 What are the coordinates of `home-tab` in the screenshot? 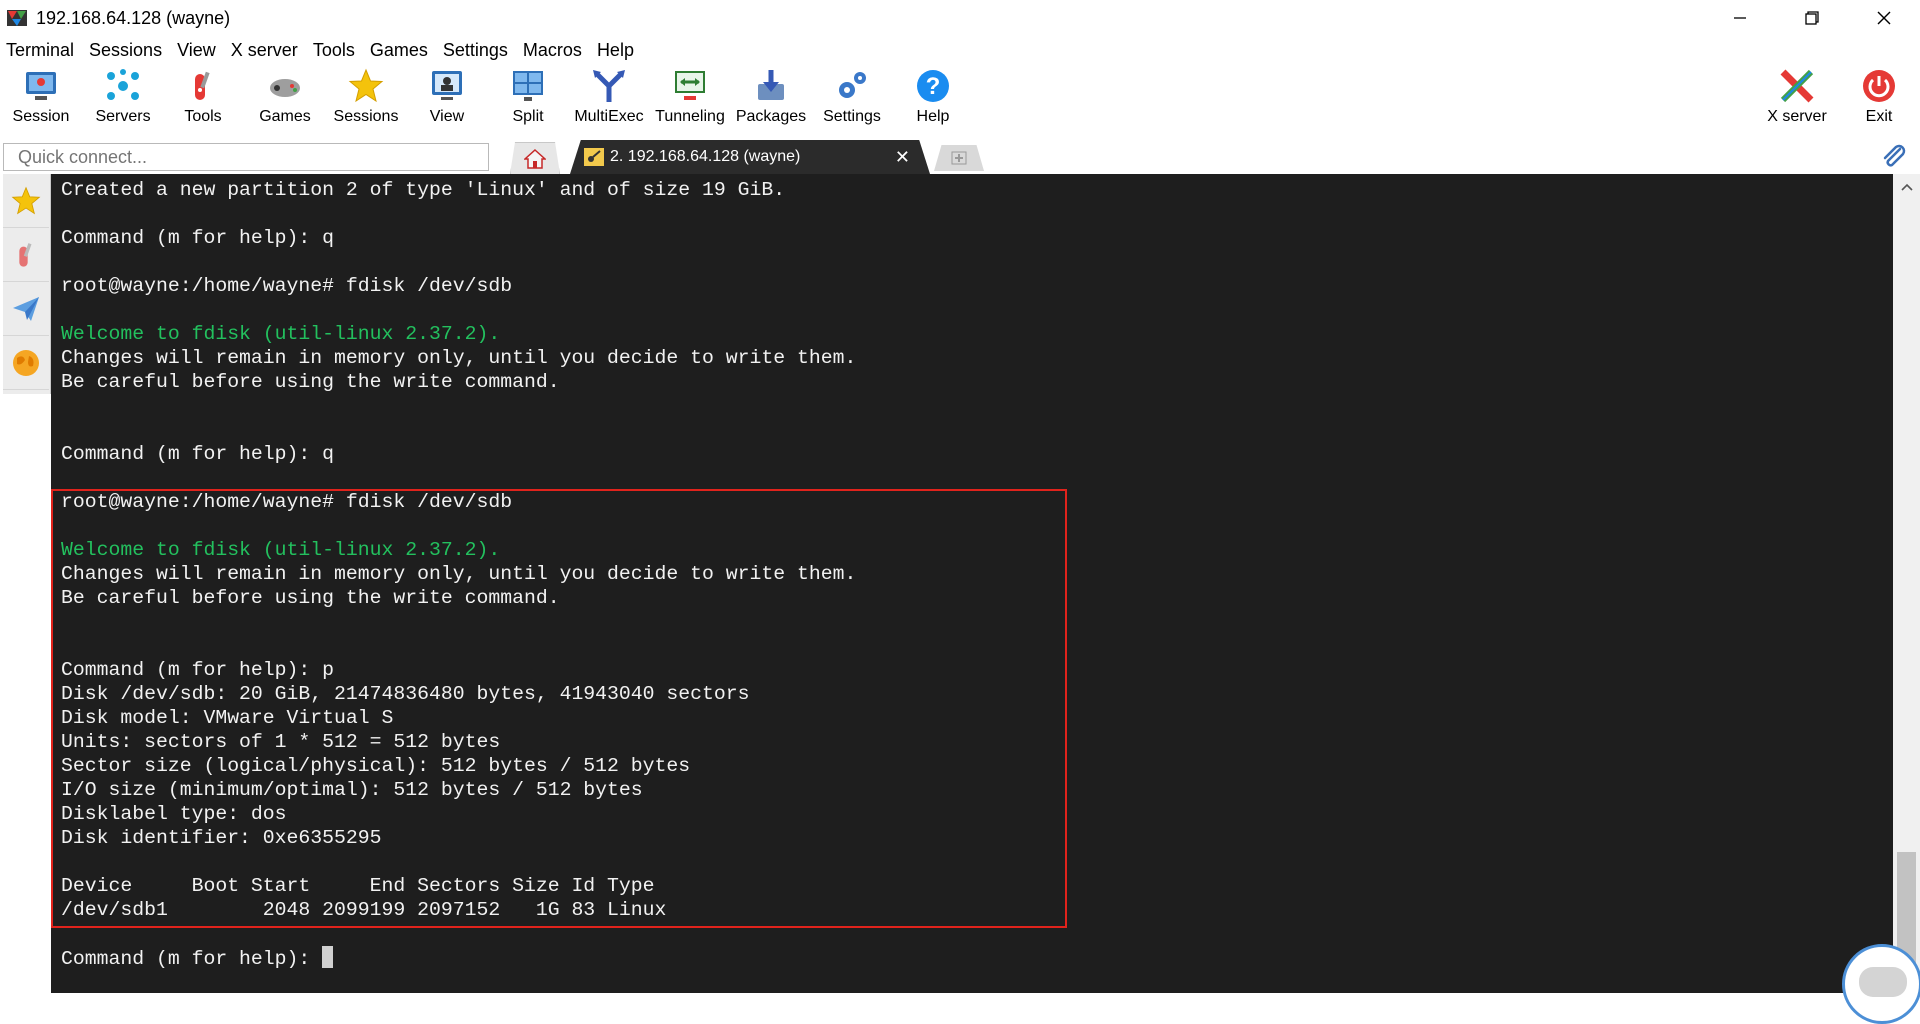 It's located at (535, 158).